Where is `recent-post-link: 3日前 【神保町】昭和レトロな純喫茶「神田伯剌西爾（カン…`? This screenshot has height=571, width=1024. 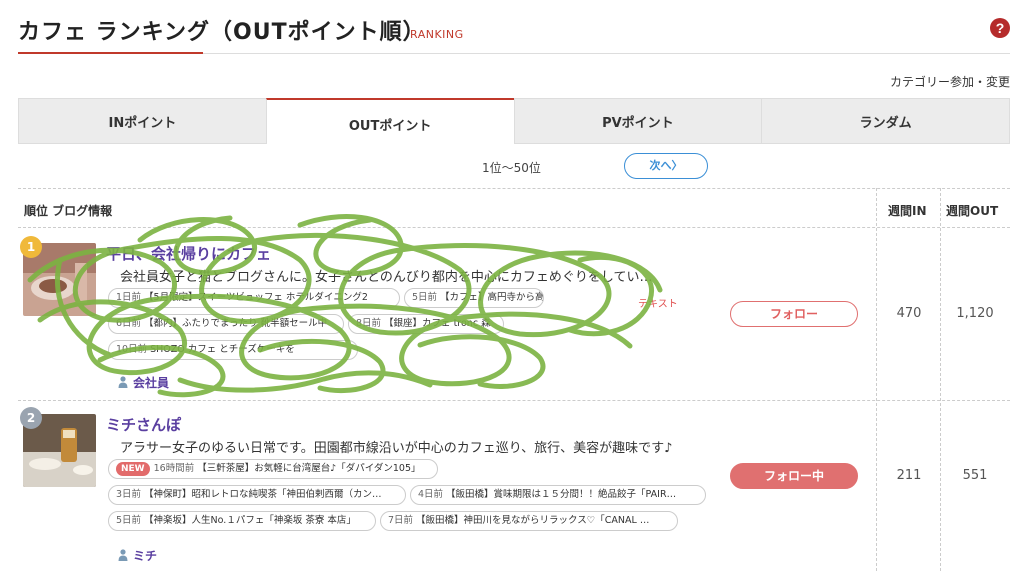
recent-post-link: 3日前 【神保町】昭和レトロな純喫茶「神田伯剌西爾（カン… is located at coordinates (257, 495).